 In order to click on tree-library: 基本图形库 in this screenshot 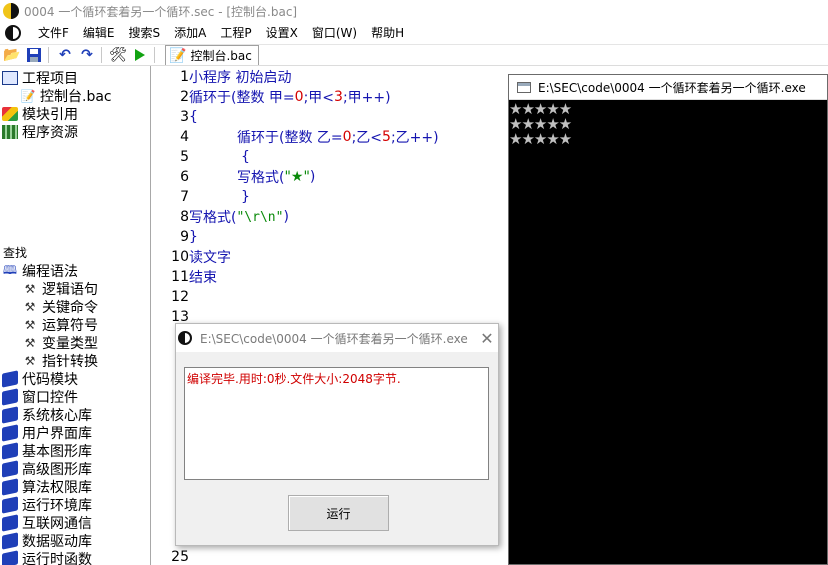, I will do `click(47, 451)`.